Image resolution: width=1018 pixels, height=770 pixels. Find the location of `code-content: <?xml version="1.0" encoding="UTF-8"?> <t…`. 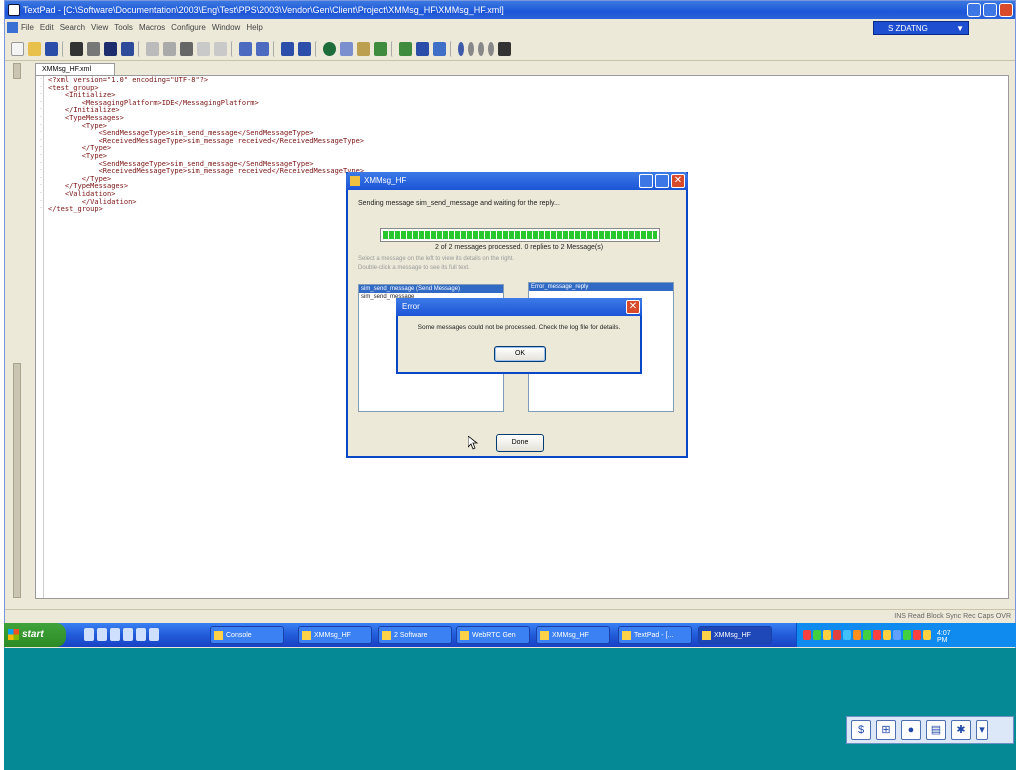

code-content: <?xml version="1.0" encoding="UTF-8"?> <t… is located at coordinates (206, 145).